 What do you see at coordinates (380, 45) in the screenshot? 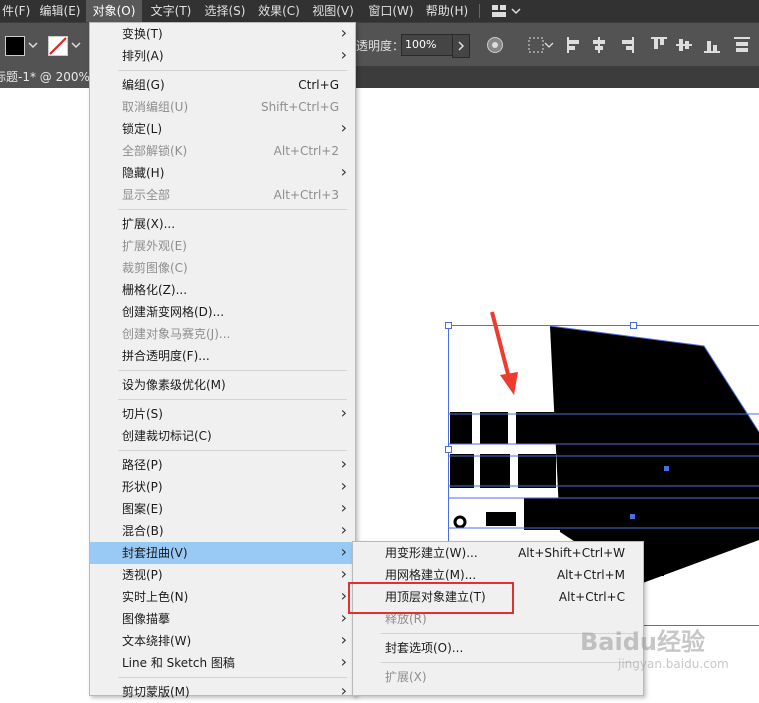
I see `opacity-label: 透明度：` at bounding box center [380, 45].